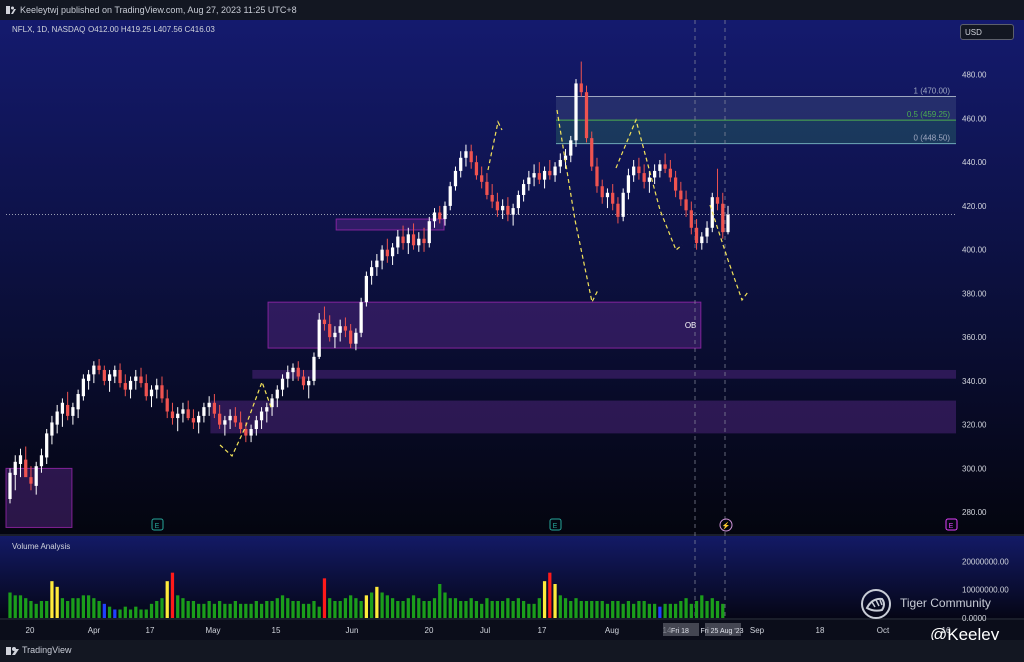  Describe the element at coordinates (987, 32) in the screenshot. I see `currency-button: USD` at that location.